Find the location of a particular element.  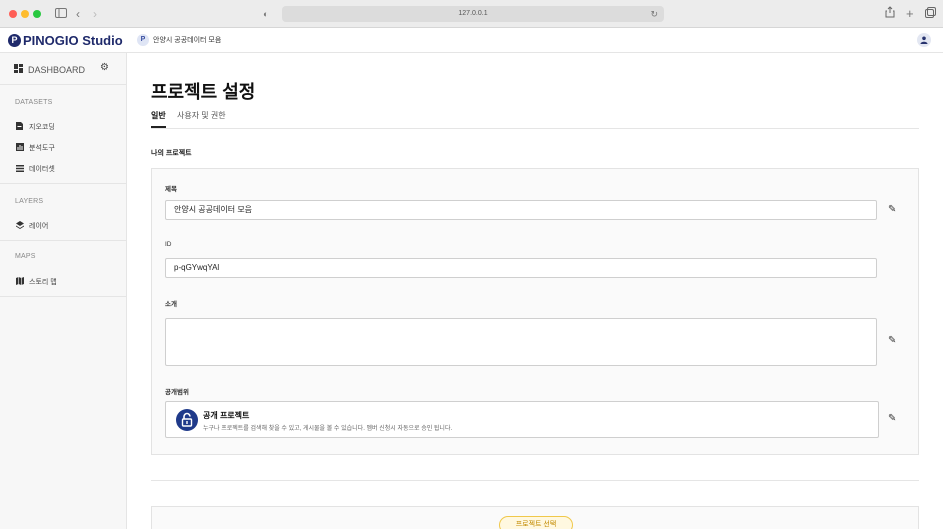

title-label: 제목 is located at coordinates (171, 189).